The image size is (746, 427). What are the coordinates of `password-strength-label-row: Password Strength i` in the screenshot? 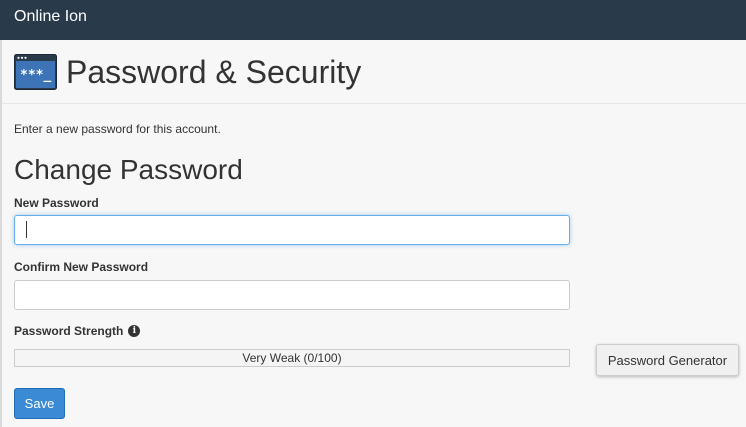 It's located at (77, 331).